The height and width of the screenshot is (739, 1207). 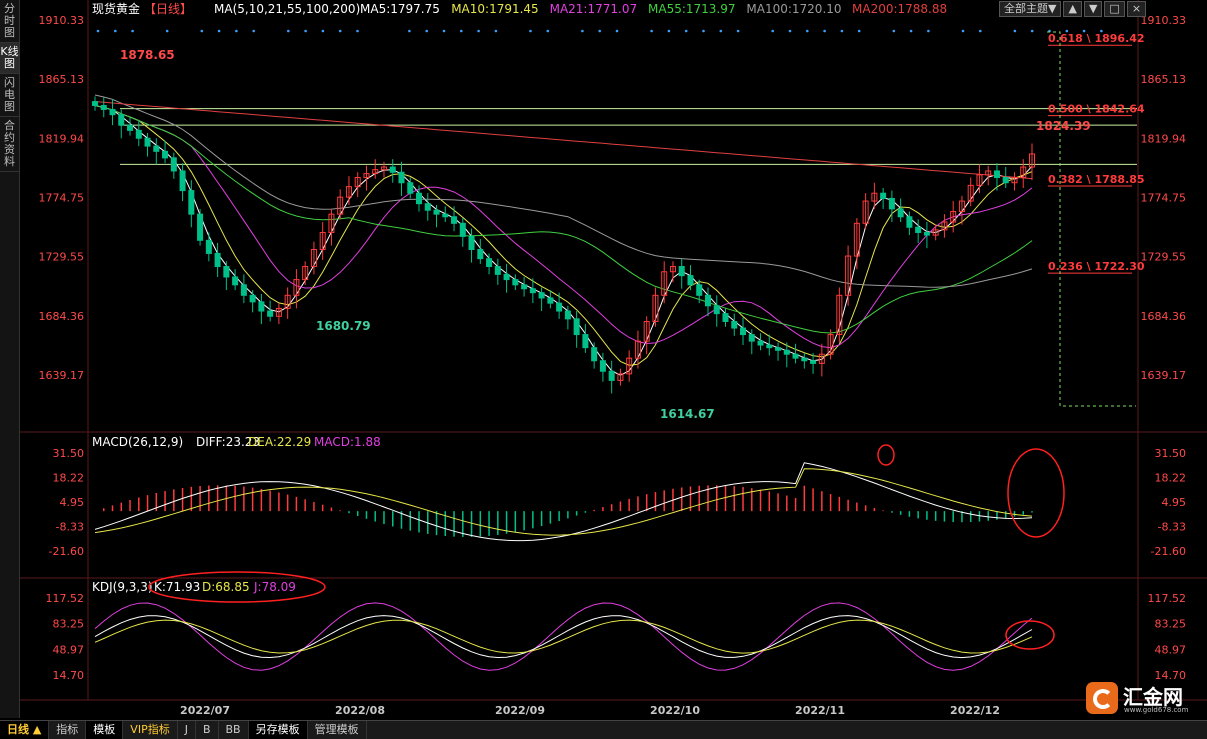 I want to click on ma-value-4: MA100:1720.10, so click(x=793, y=9).